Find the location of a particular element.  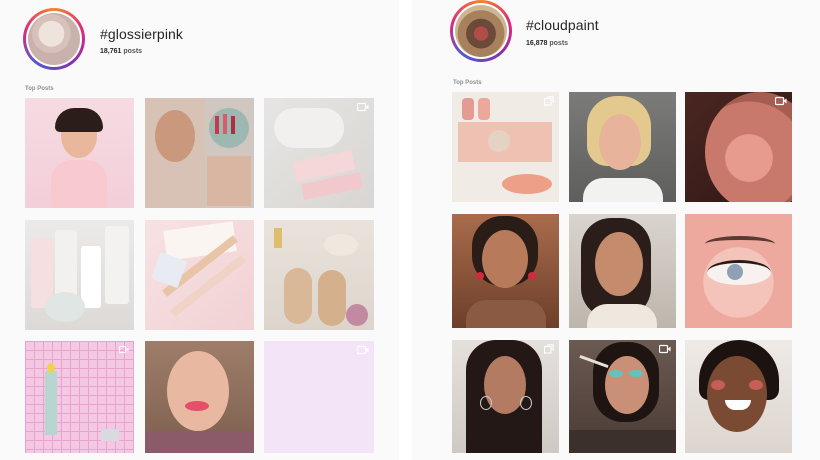

hashtag-title: #glossierpink is located at coordinates (142, 34).